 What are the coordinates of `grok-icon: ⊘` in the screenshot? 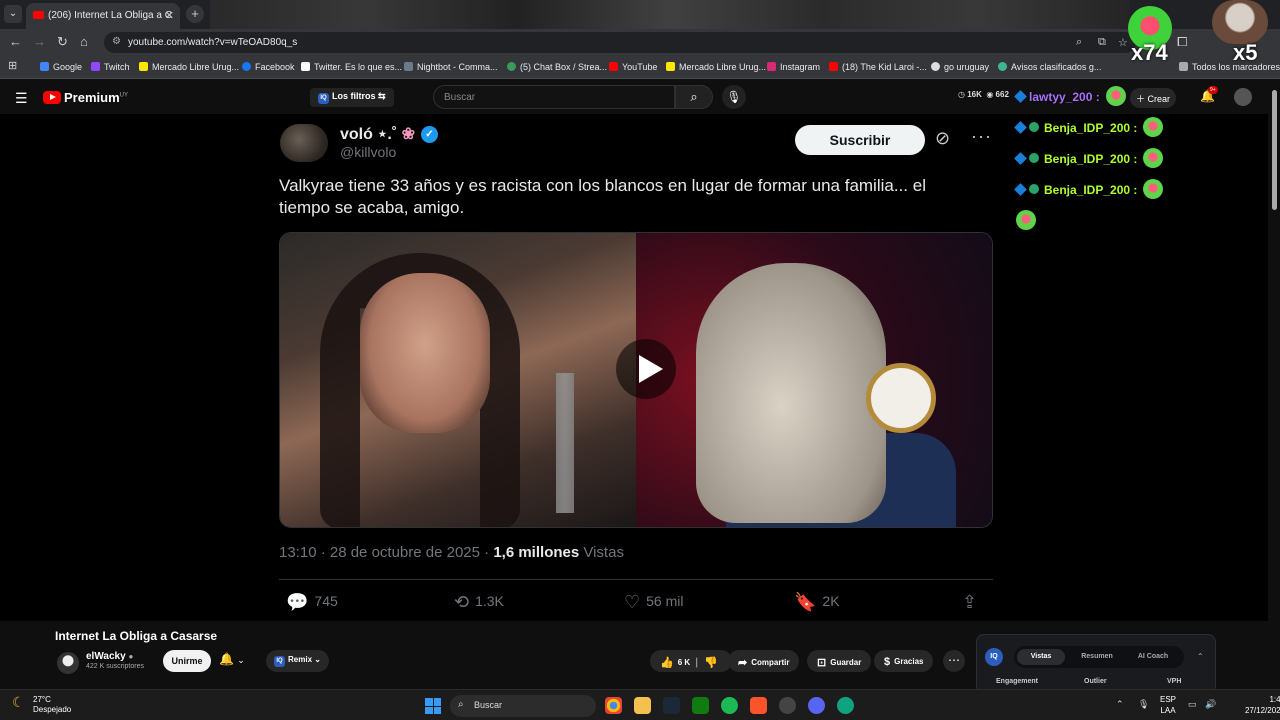 It's located at (942, 138).